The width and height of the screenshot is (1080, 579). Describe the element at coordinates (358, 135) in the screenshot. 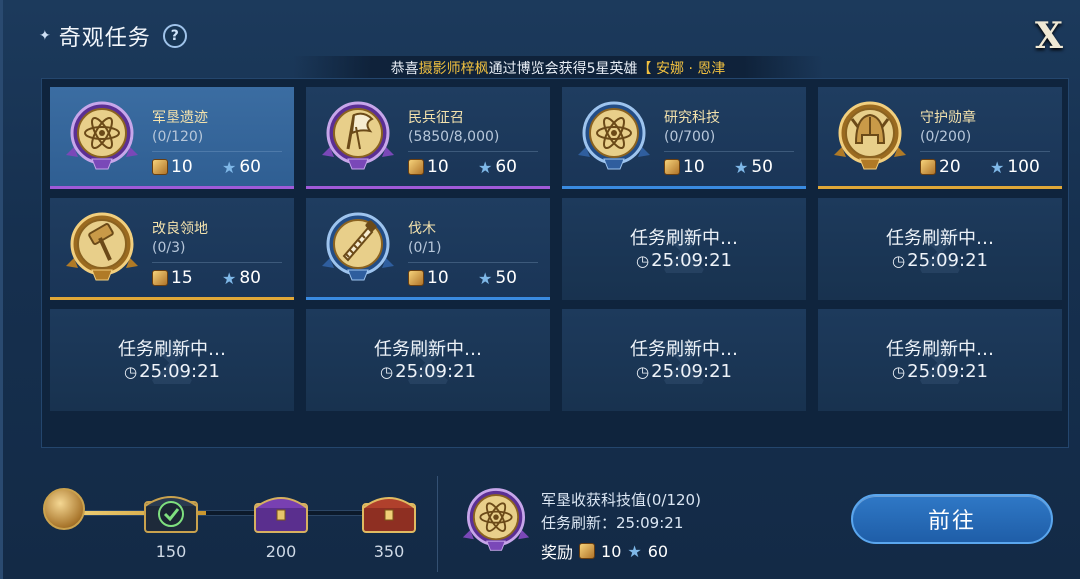

I see `flag-icon` at that location.